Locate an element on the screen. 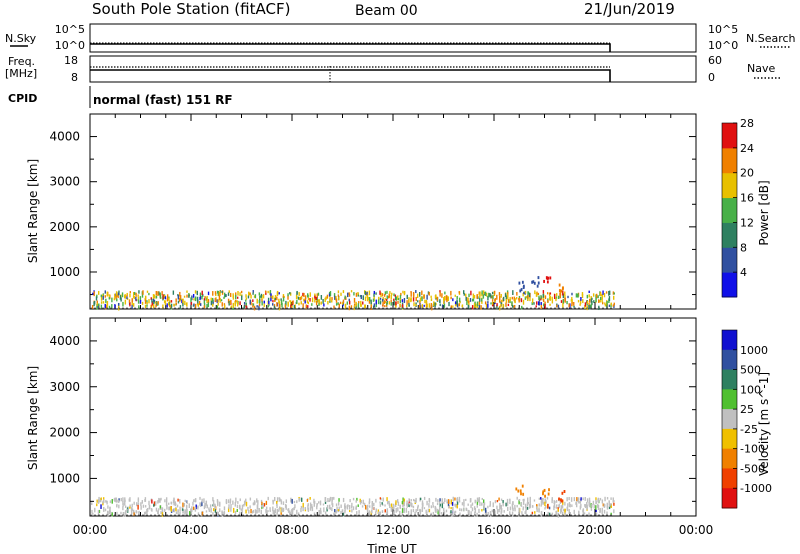 This screenshot has height=554, width=800. power-ytick-label: 3000 is located at coordinates (64, 182).